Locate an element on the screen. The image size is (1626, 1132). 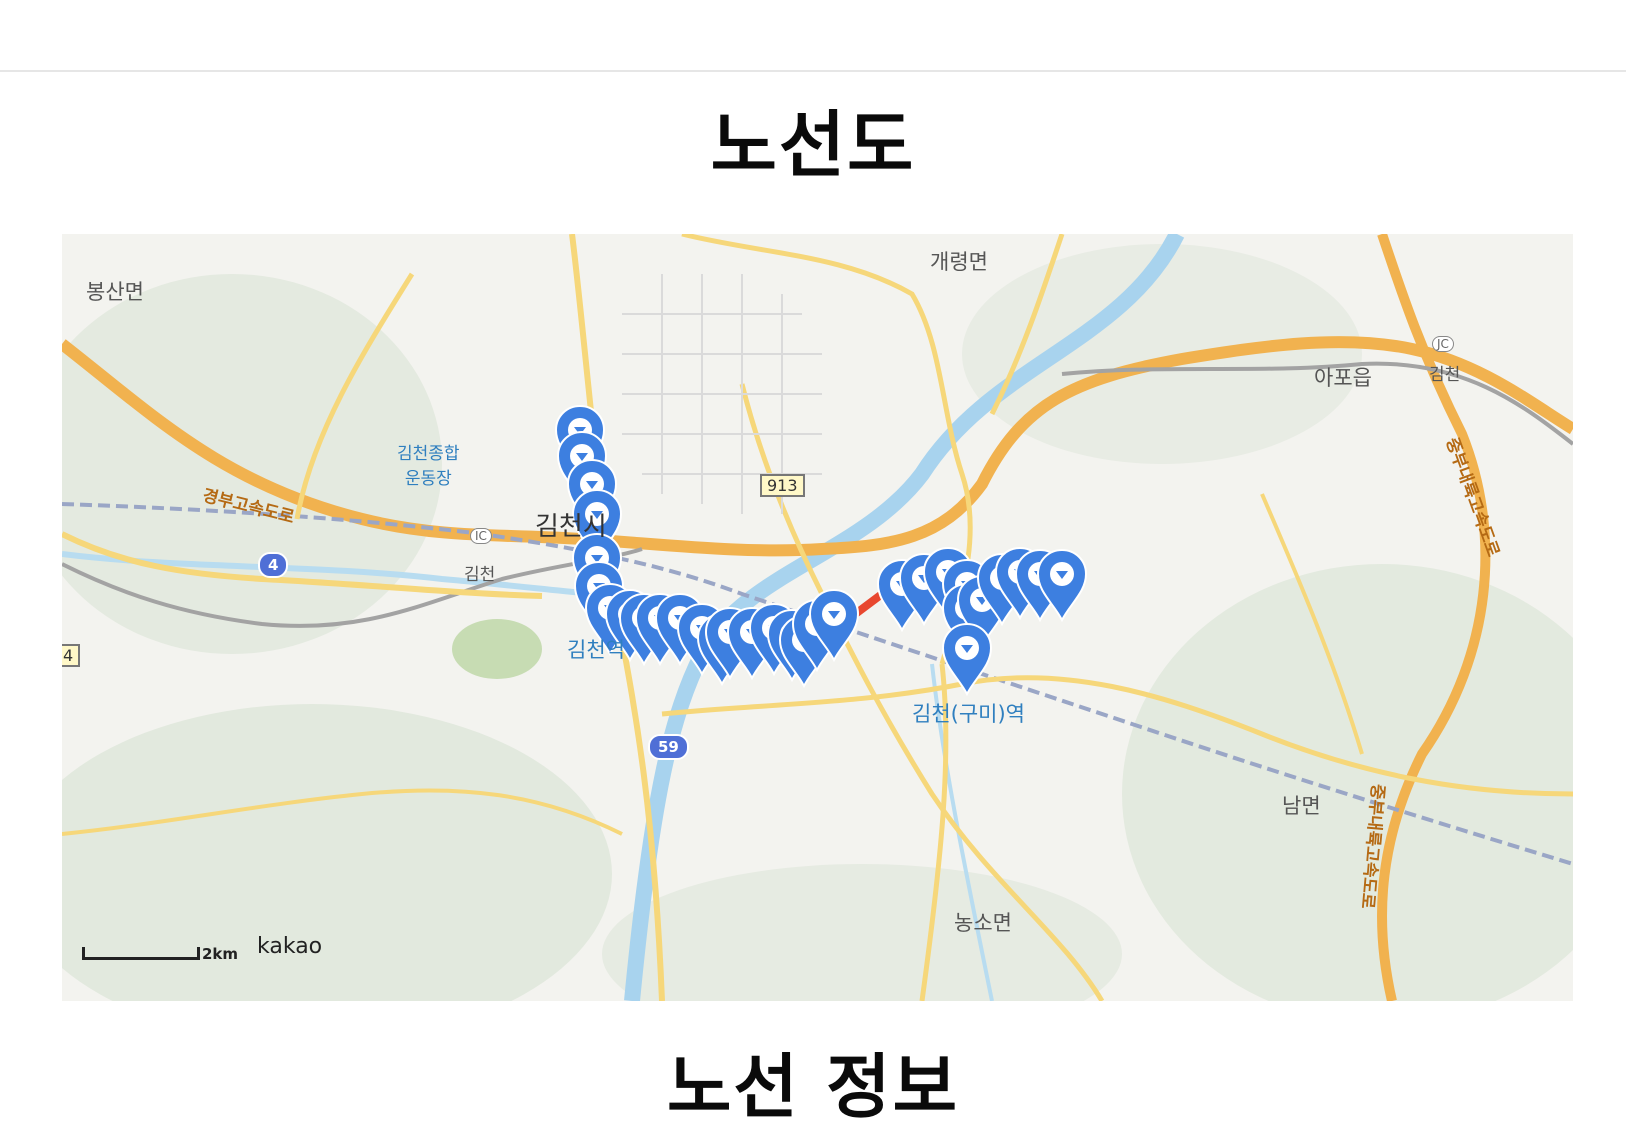
place-label-apo: 아포읍 is located at coordinates (1343, 378).